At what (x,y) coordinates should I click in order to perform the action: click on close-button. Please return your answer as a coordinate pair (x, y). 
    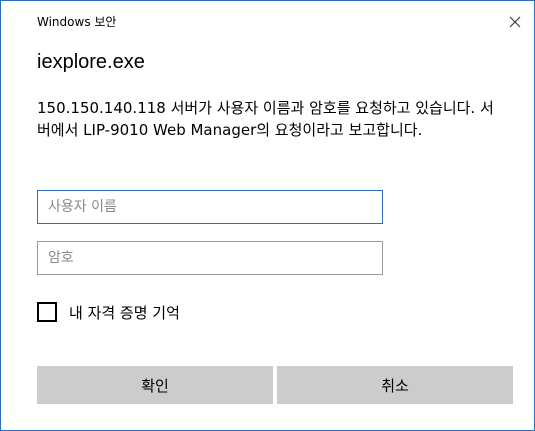
    Looking at the image, I should click on (515, 22).